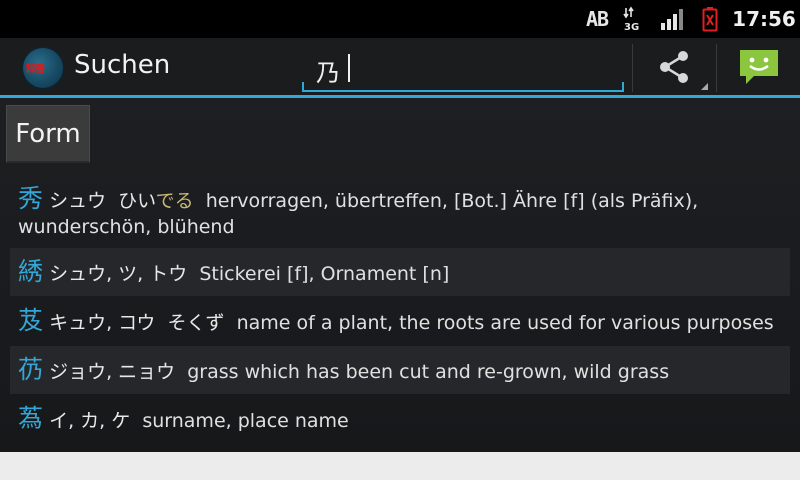 The image size is (800, 480). I want to click on kun-reading: ひい, so click(137, 201).